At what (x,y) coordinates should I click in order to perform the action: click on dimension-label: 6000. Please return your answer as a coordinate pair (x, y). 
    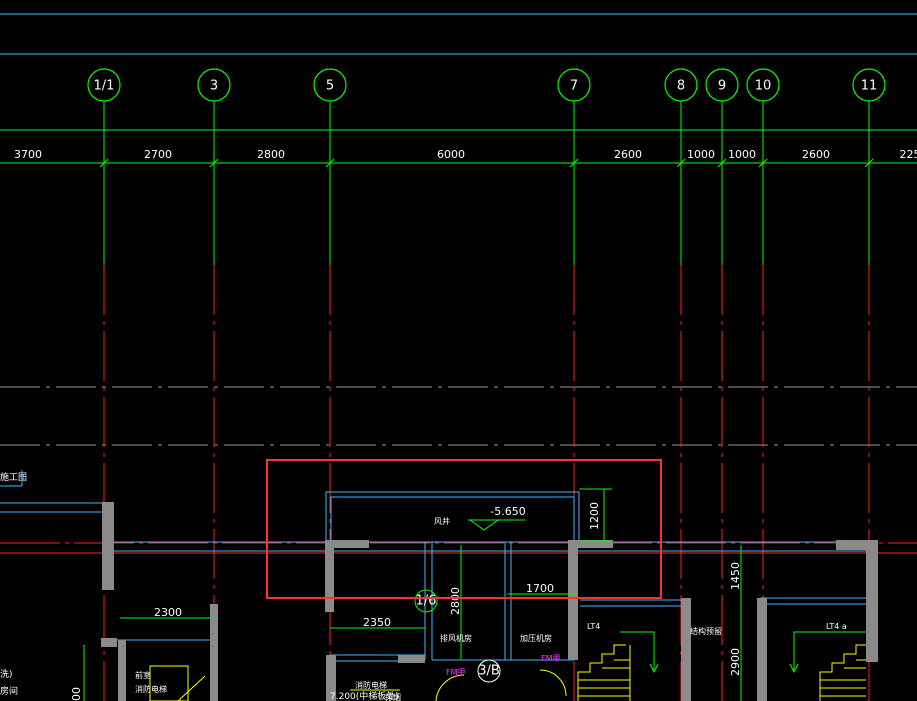
    Looking at the image, I should click on (451, 154).